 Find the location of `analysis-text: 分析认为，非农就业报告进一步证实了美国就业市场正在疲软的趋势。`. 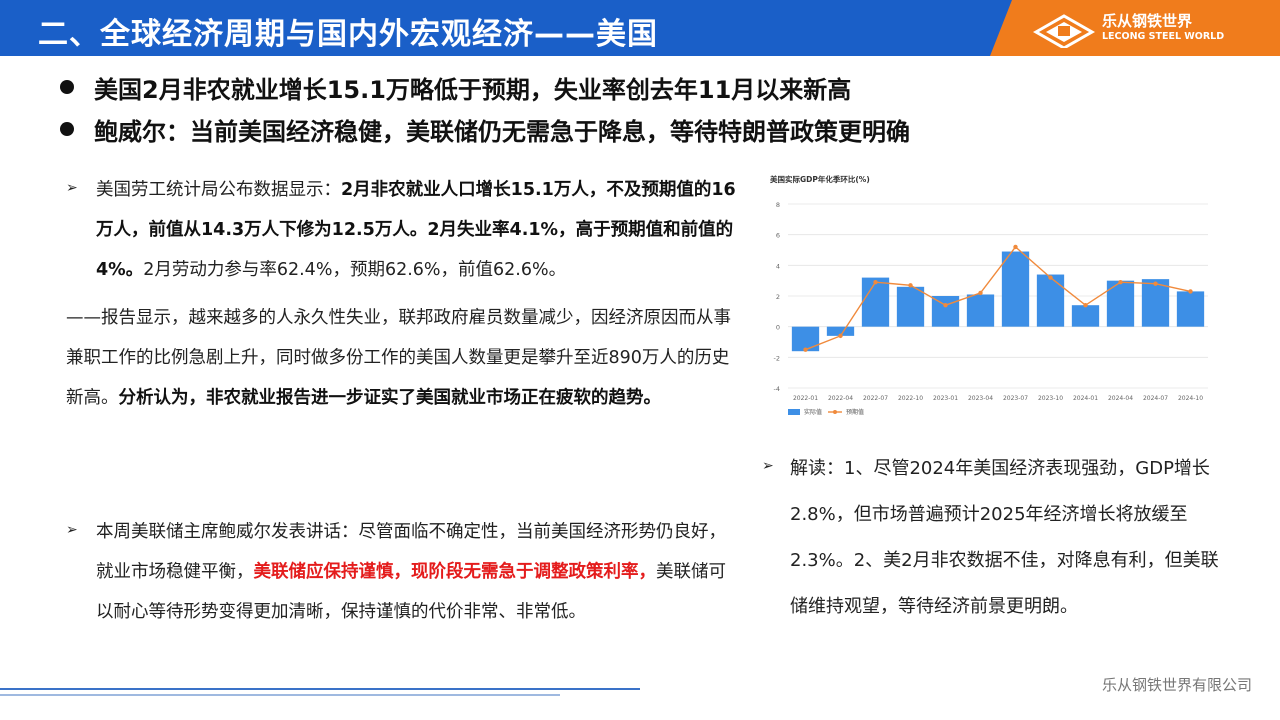

analysis-text: 分析认为，非农就业报告进一步证实了美国就业市场正在疲软的趋势。 is located at coordinates (390, 398).